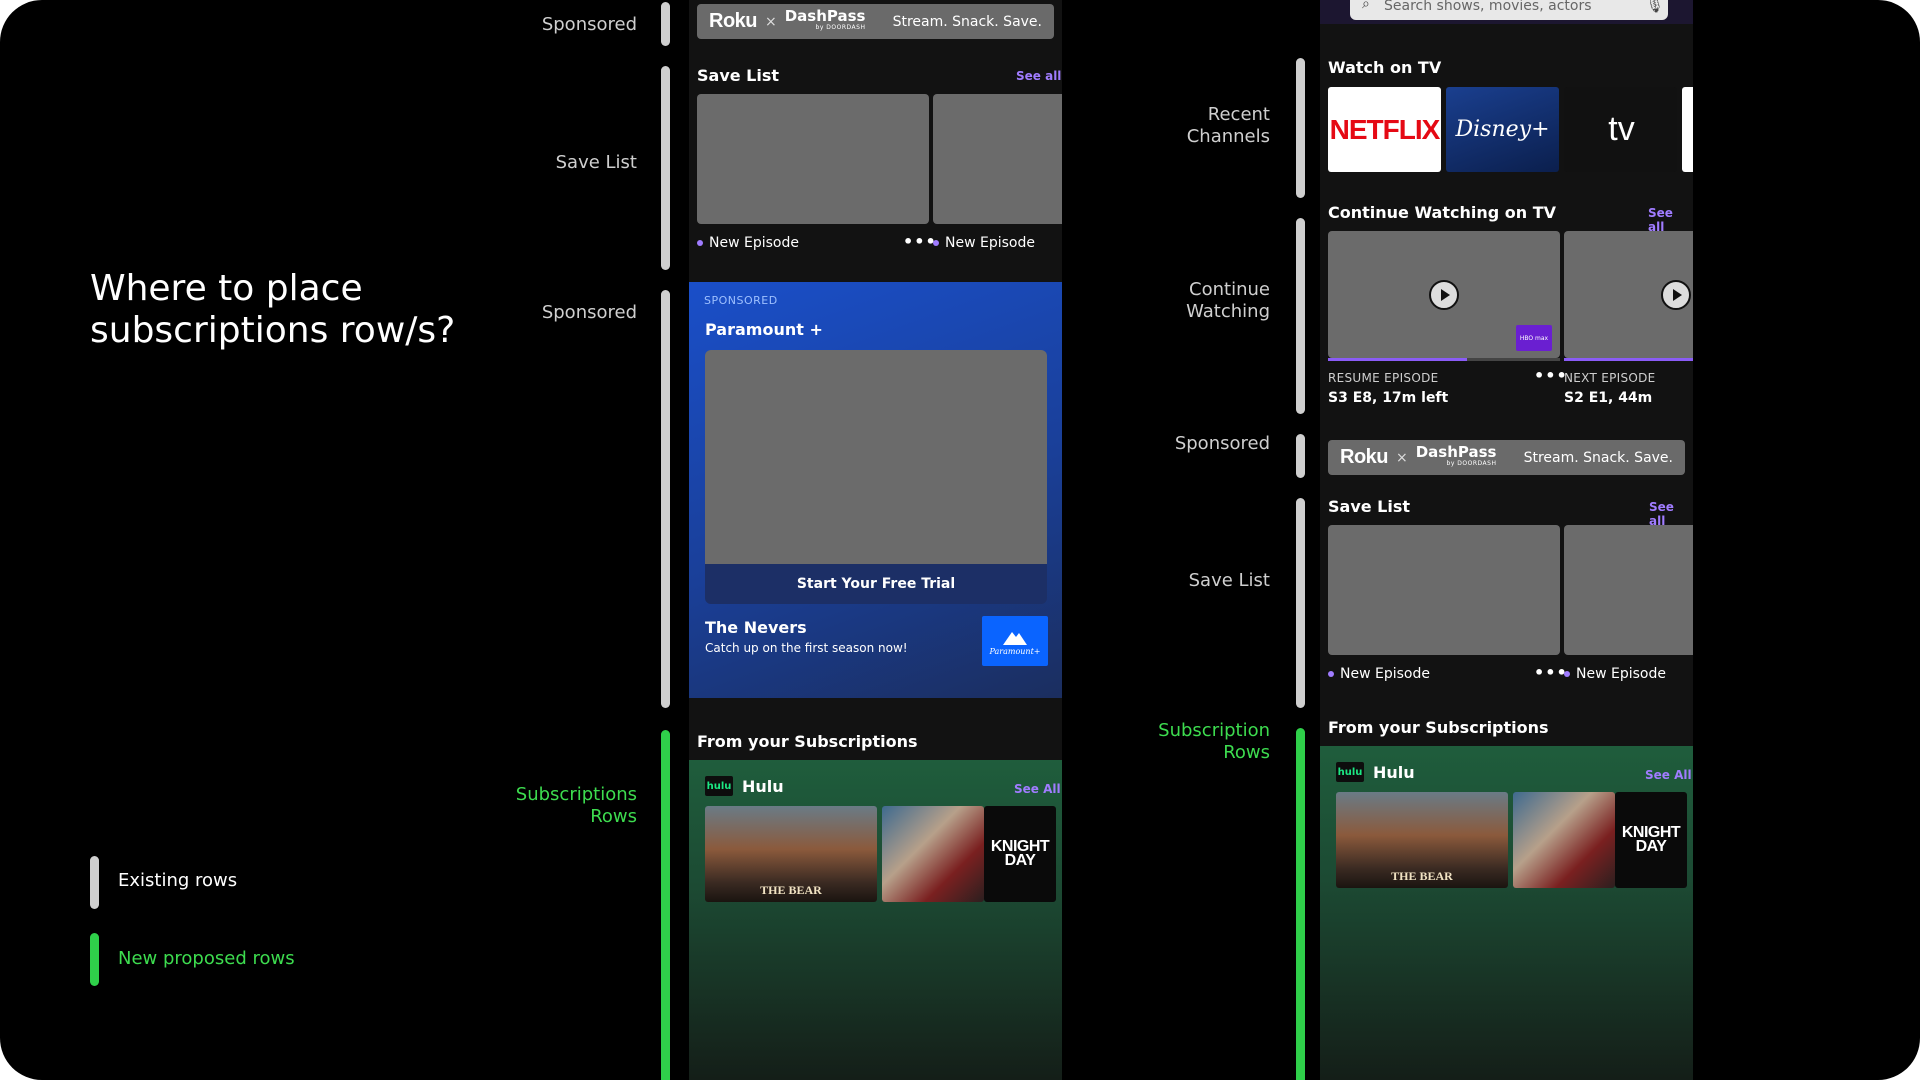 The width and height of the screenshot is (1920, 1080). I want to click on episode-meta: S3 E8, 17m left, so click(1388, 398).